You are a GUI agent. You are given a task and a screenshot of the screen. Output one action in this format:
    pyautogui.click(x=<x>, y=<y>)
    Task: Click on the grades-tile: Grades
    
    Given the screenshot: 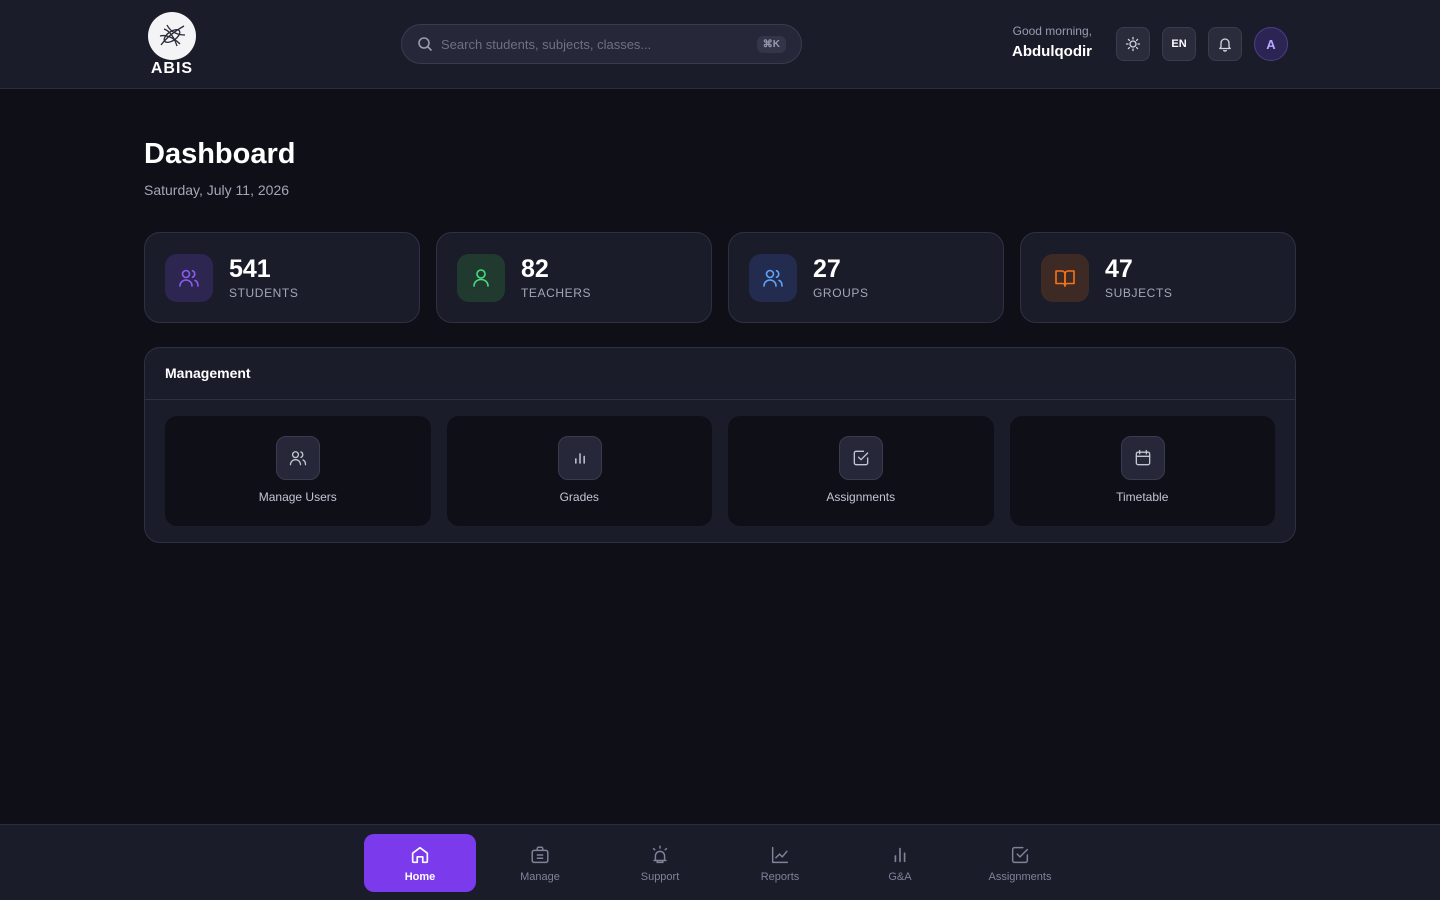 What is the action you would take?
    pyautogui.click(x=579, y=471)
    